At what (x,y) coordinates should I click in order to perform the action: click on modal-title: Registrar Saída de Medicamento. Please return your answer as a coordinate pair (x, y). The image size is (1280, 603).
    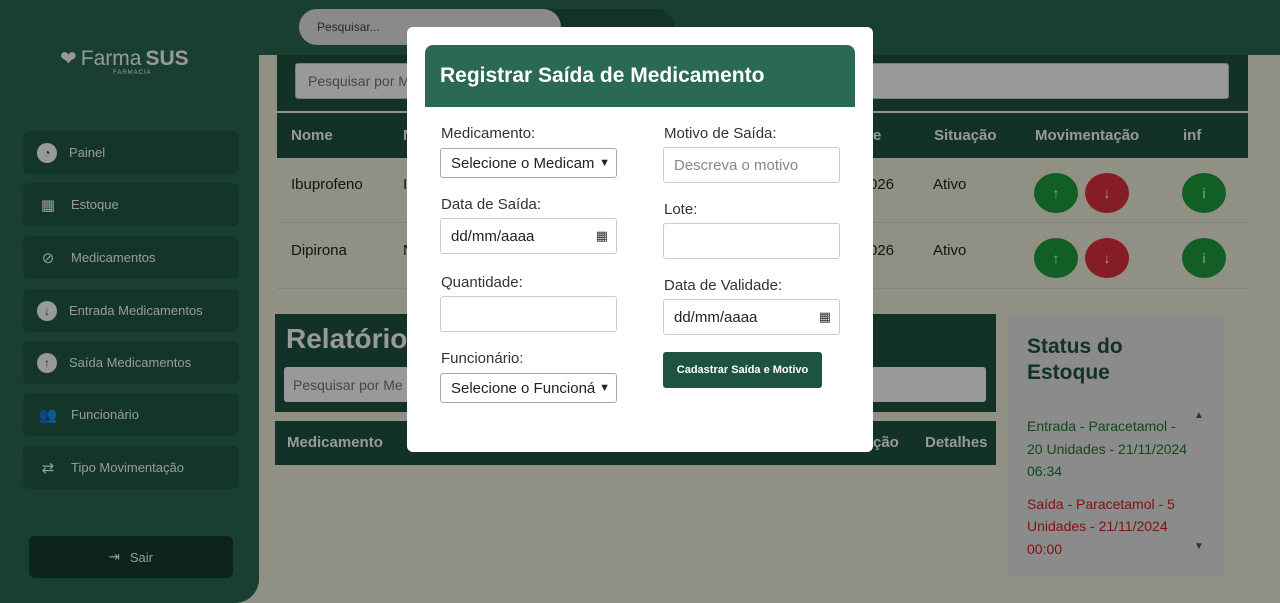
    Looking at the image, I should click on (640, 76).